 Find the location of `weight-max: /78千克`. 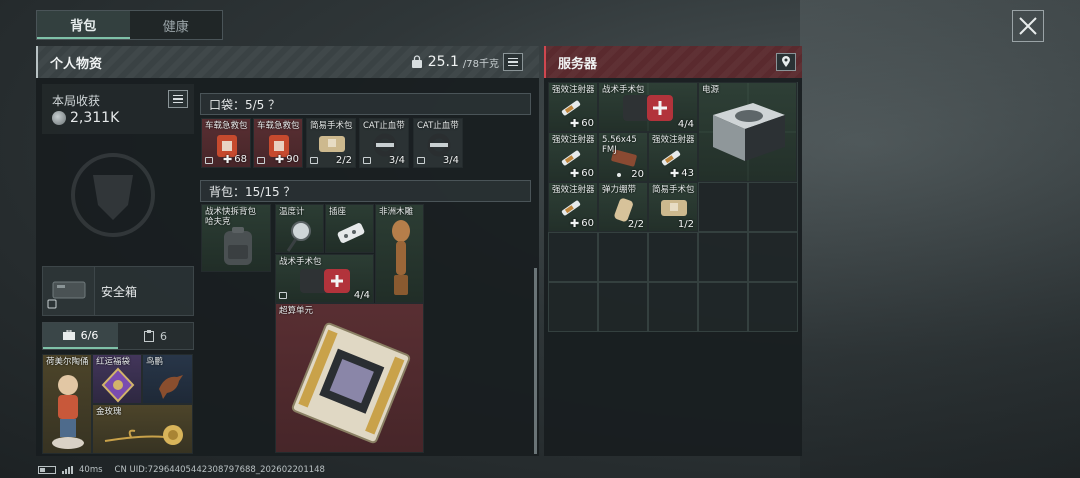

weight-max: /78千克 is located at coordinates (480, 64).